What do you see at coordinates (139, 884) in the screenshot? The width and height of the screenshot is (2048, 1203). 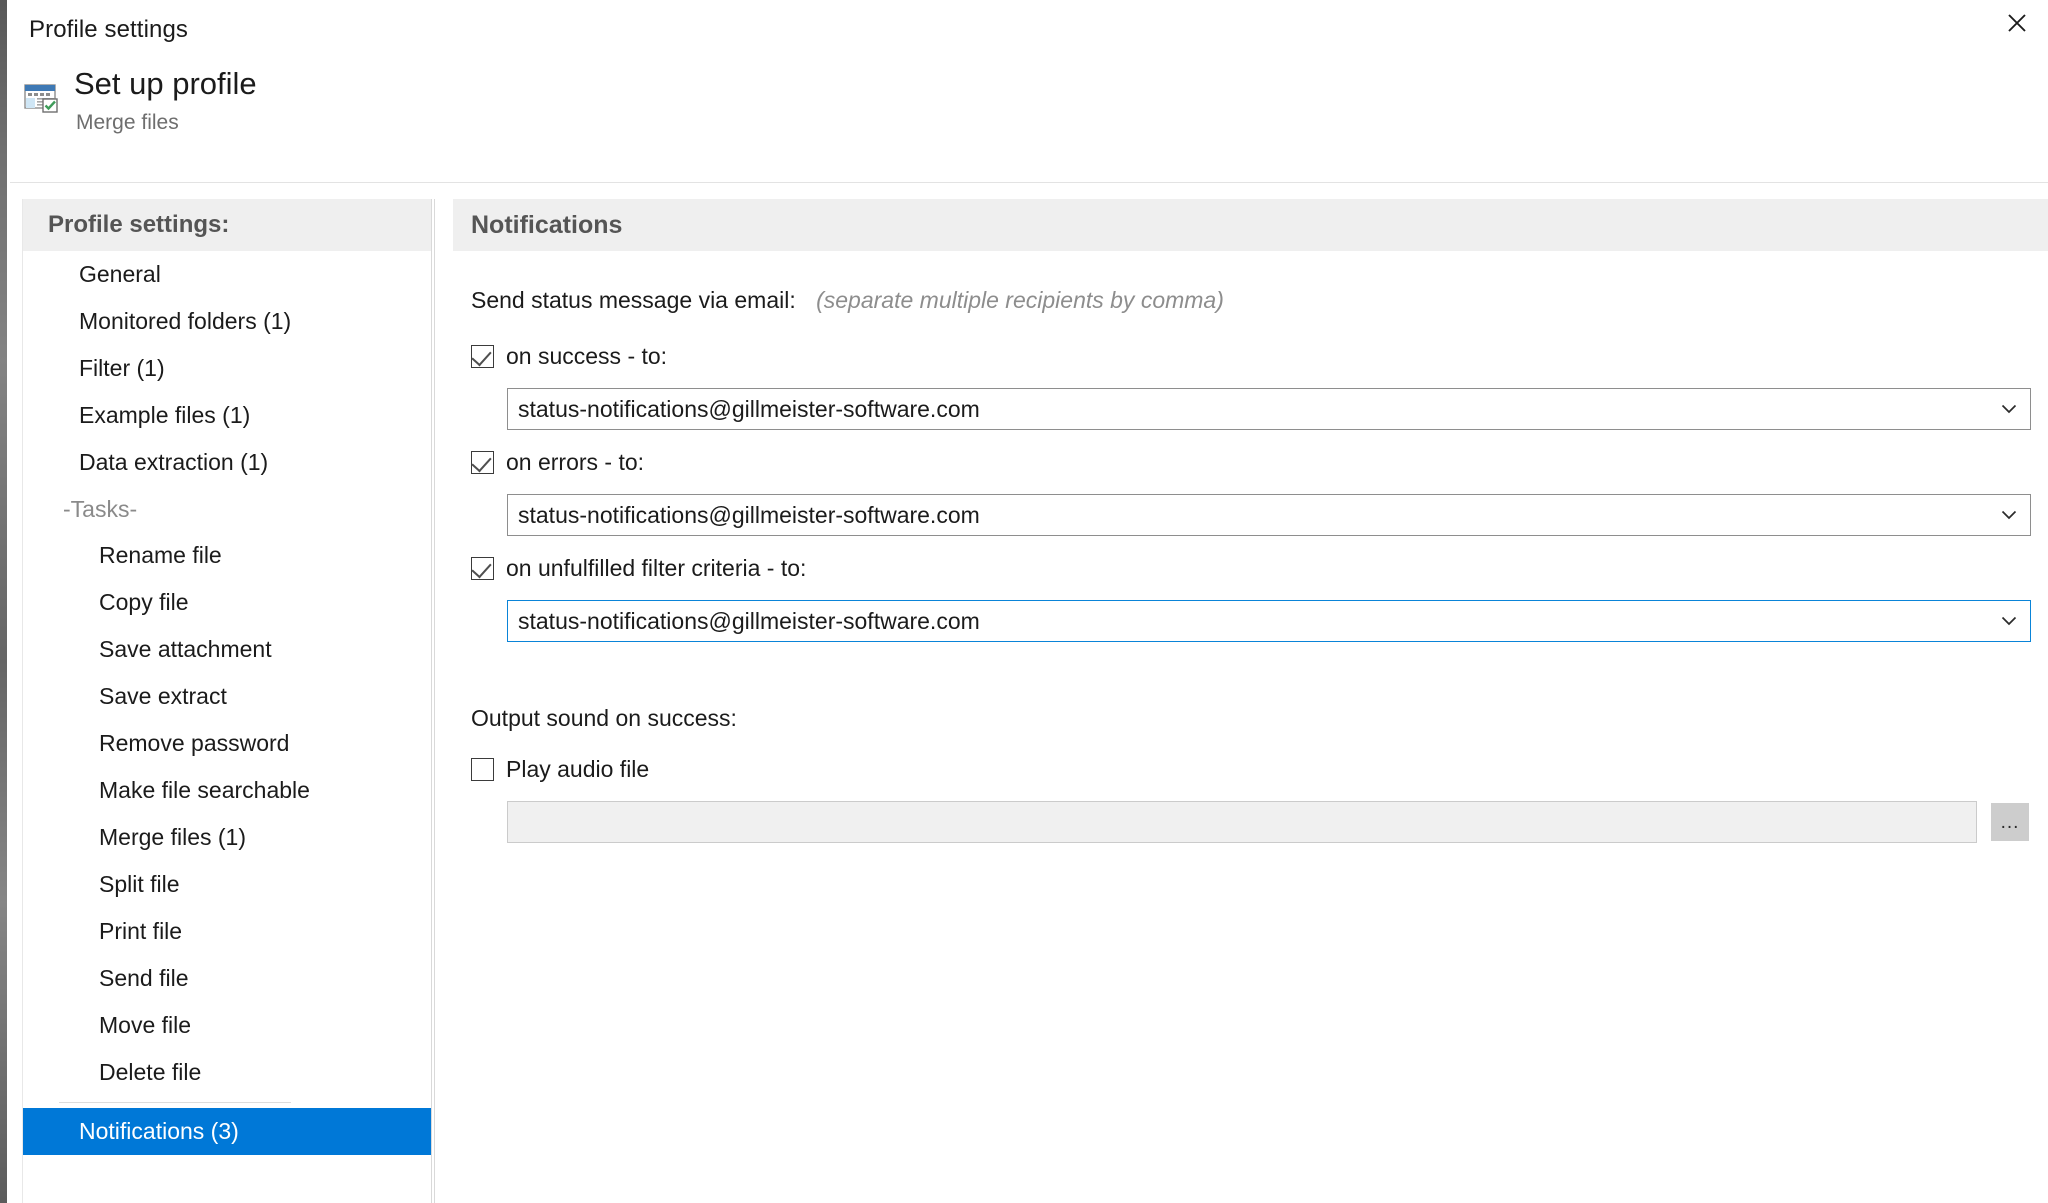 I see `sidebar-item-label: Split file` at bounding box center [139, 884].